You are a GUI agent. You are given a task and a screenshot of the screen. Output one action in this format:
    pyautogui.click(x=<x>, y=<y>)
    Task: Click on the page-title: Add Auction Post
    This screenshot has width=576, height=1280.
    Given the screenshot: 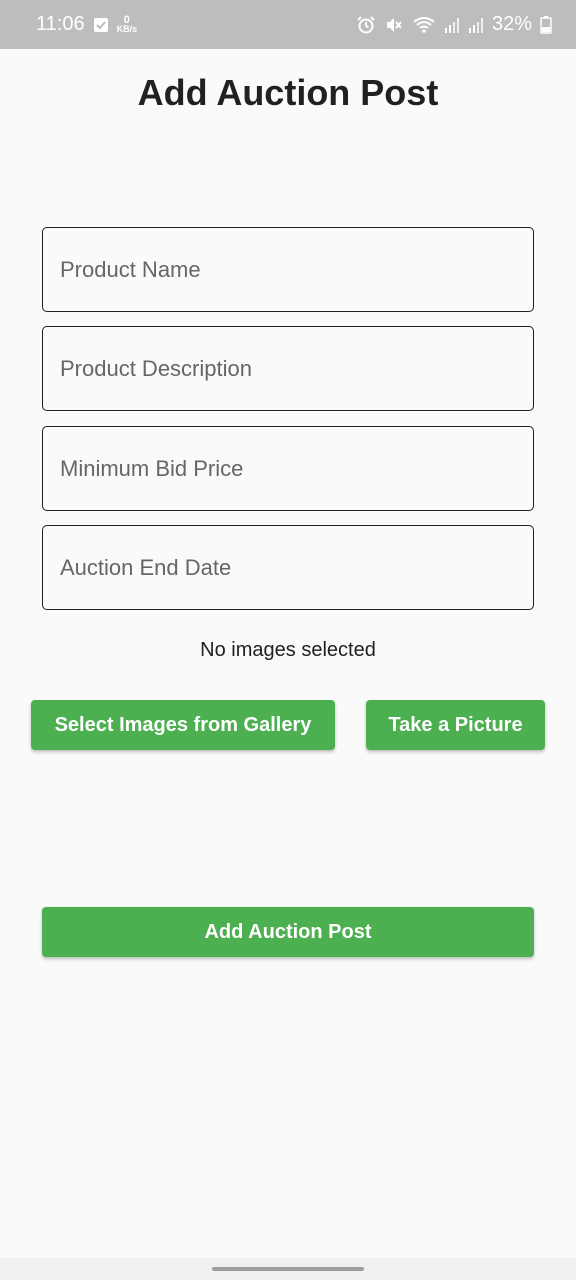 What is the action you would take?
    pyautogui.click(x=288, y=92)
    